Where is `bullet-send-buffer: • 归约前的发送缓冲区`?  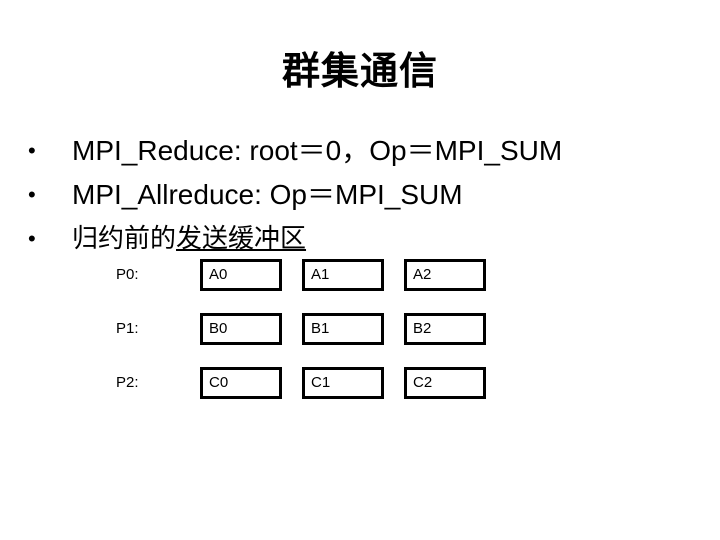 bullet-send-buffer: • 归约前的发送缓冲区 is located at coordinates (167, 239).